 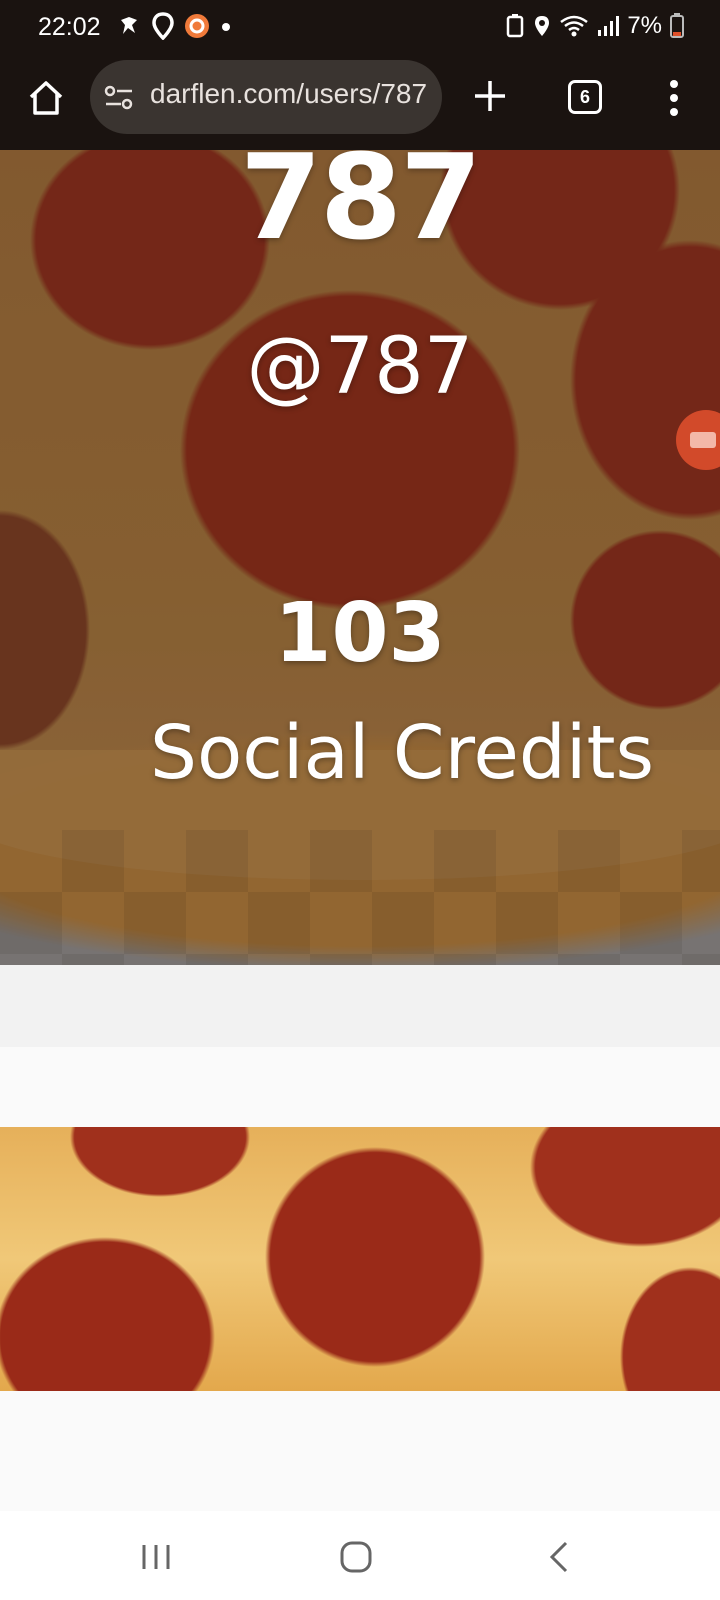 I want to click on location-icon, so click(x=163, y=26).